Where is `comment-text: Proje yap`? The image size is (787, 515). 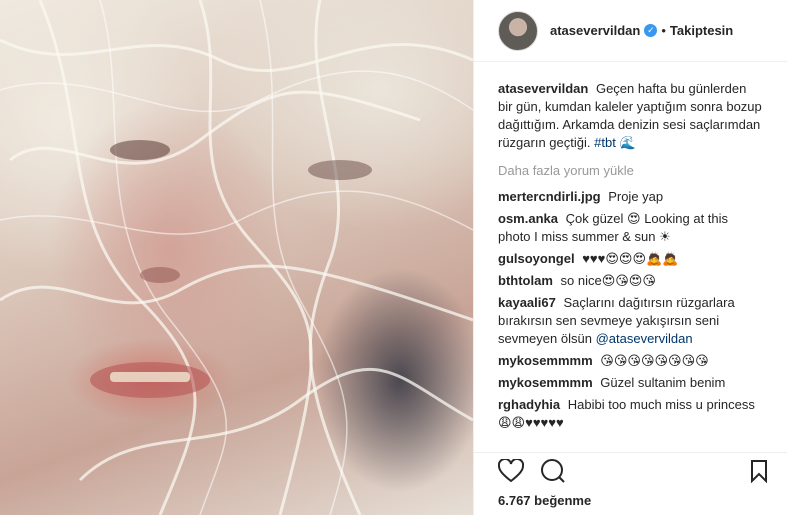
comment-text: Proje yap is located at coordinates (636, 196).